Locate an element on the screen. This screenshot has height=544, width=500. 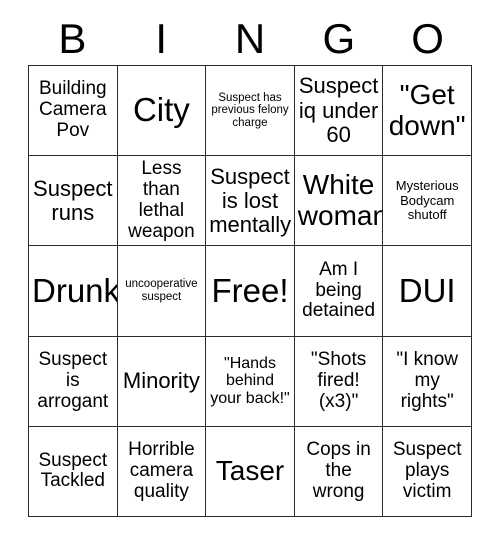
bingo-cell: Minority is located at coordinates (162, 381).